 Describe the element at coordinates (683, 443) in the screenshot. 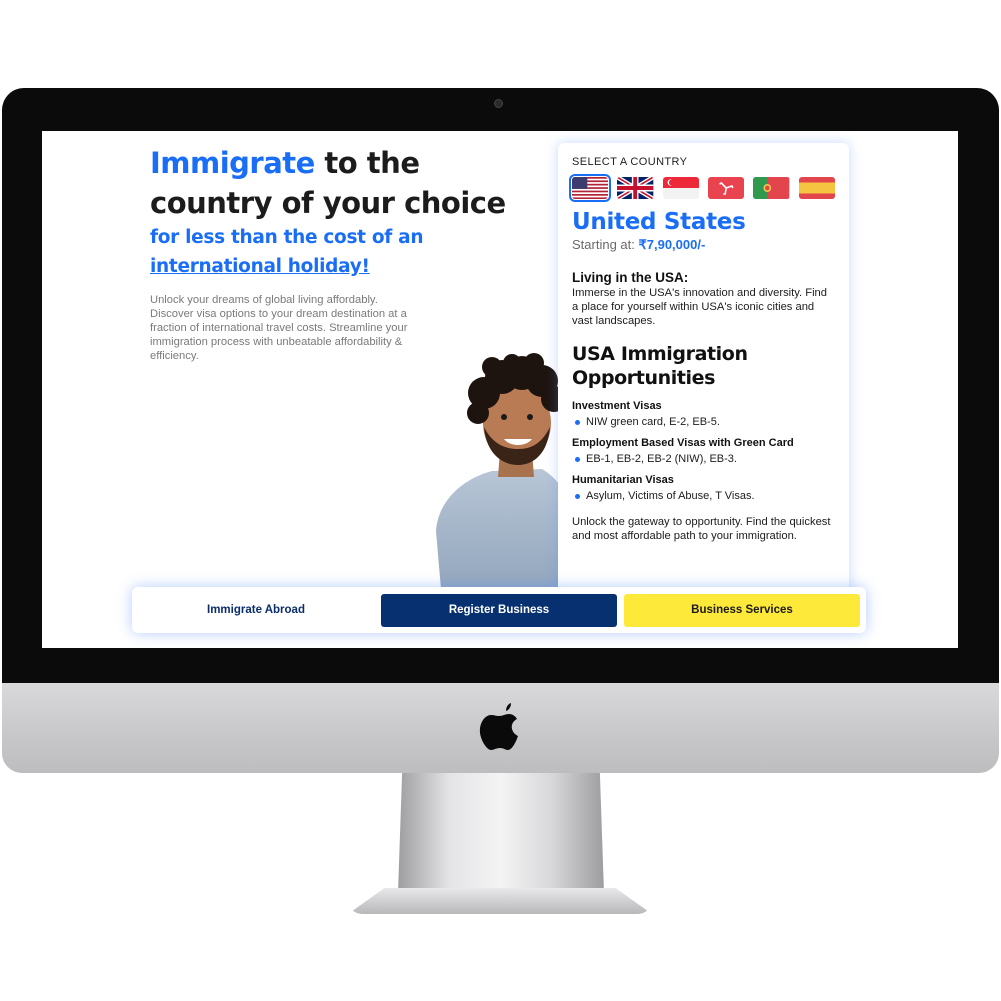

I see `visa-group-heading: Employment Based Visas with Green Card` at that location.